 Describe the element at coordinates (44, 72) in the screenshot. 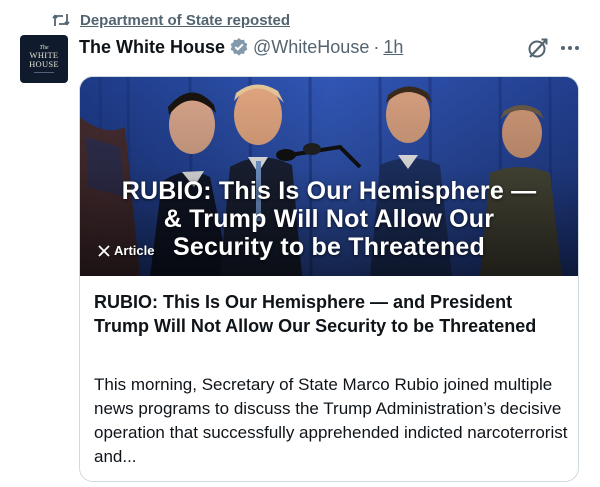

I see `avatar-rule` at that location.